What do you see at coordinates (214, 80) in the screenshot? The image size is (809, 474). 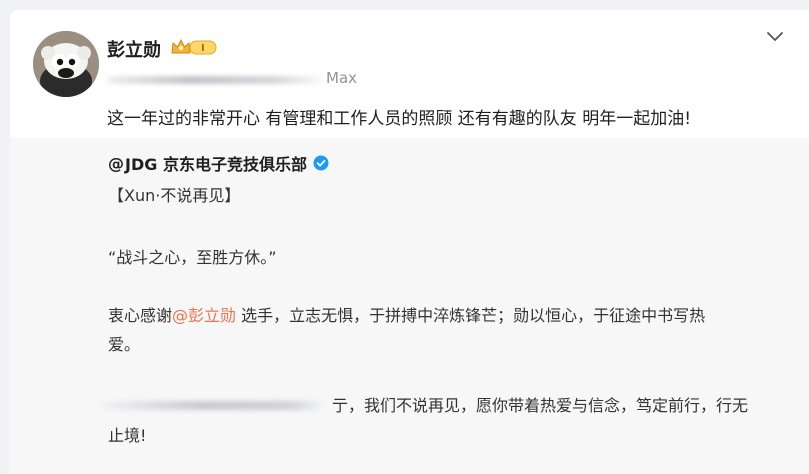 I see `blurred-timestamp` at bounding box center [214, 80].